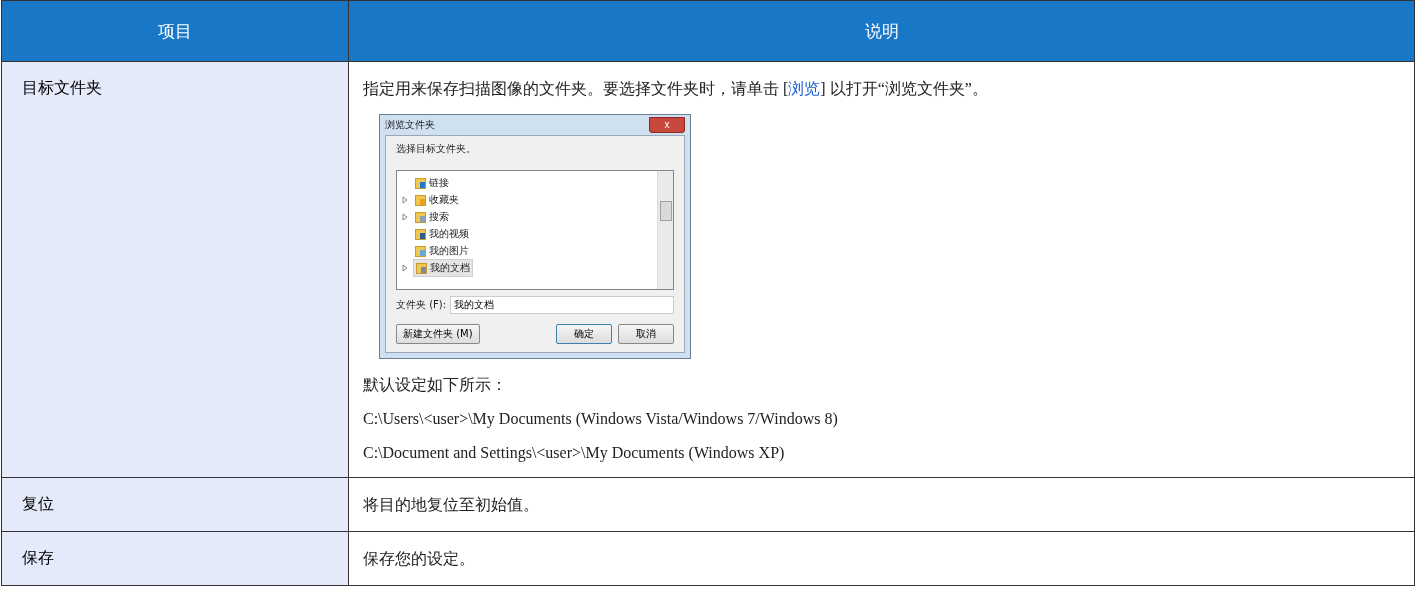 Image resolution: width=1417 pixels, height=601 pixels. Describe the element at coordinates (443, 267) in the screenshot. I see `tree-item: 我的文档` at that location.